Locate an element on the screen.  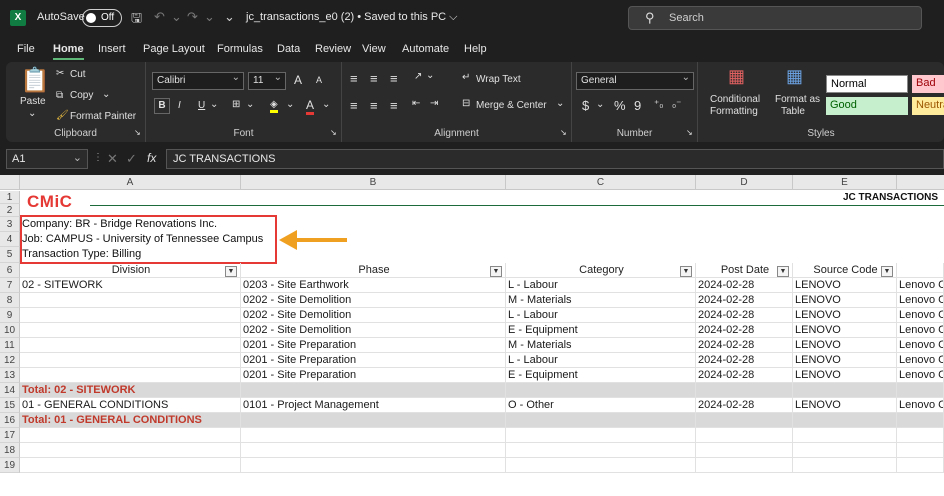
font-size-combo: 11 is located at coordinates (267, 81).